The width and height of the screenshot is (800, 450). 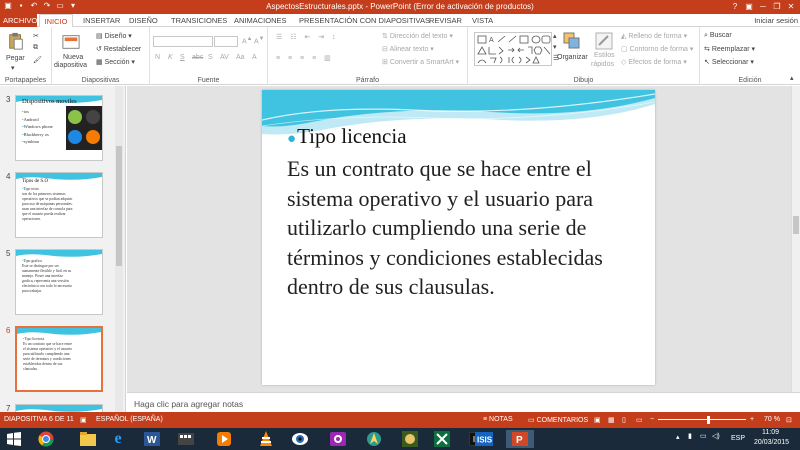 What do you see at coordinates (118, 439) in the screenshot?
I see `internet-explorer-icon: e` at bounding box center [118, 439].